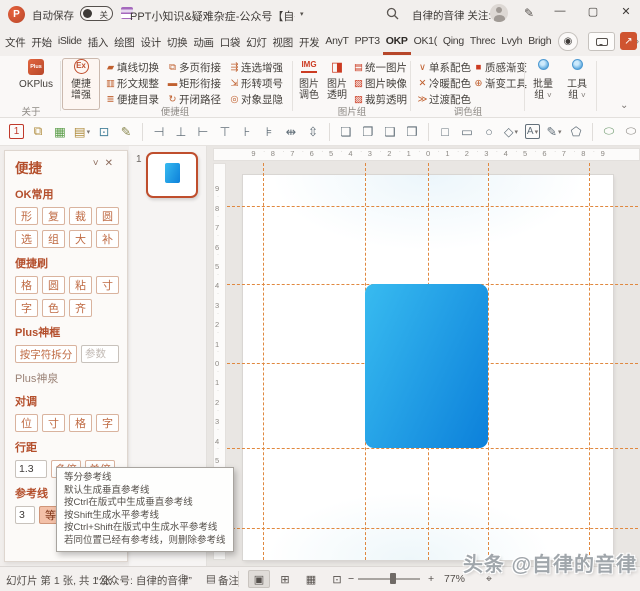  I want to click on merge-shapes-icon: ⬭, so click(609, 131).